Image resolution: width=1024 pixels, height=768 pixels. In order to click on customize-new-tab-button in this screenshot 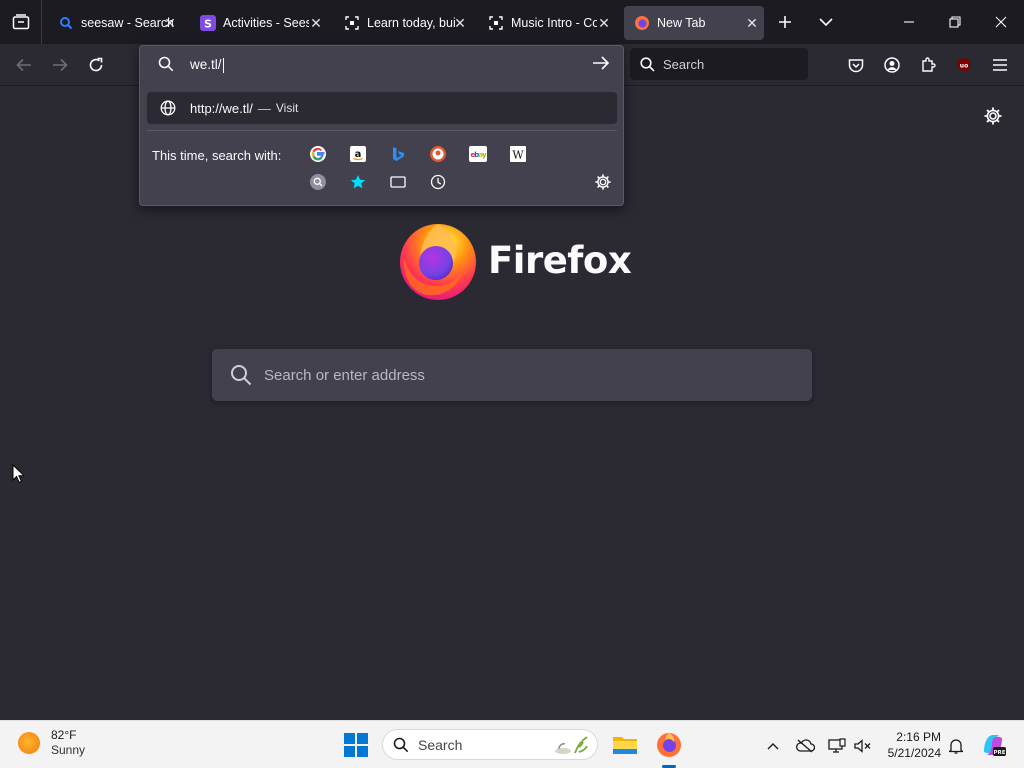, I will do `click(993, 118)`.